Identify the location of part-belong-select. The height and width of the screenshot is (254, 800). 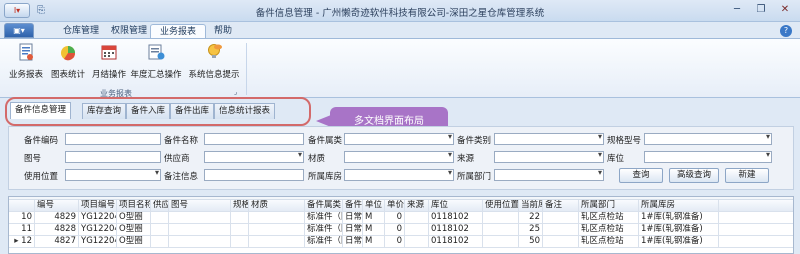
(399, 138).